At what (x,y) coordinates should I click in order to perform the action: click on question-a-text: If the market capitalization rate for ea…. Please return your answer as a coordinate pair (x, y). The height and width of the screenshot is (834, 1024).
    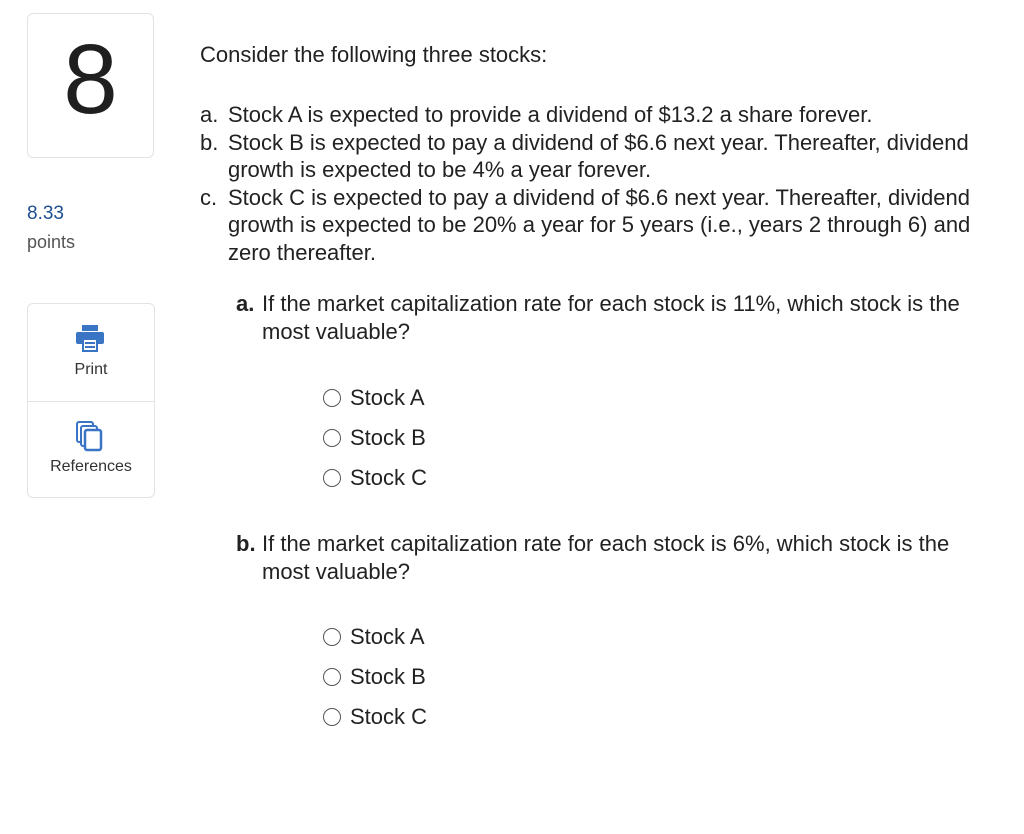
    Looking at the image, I should click on (611, 317).